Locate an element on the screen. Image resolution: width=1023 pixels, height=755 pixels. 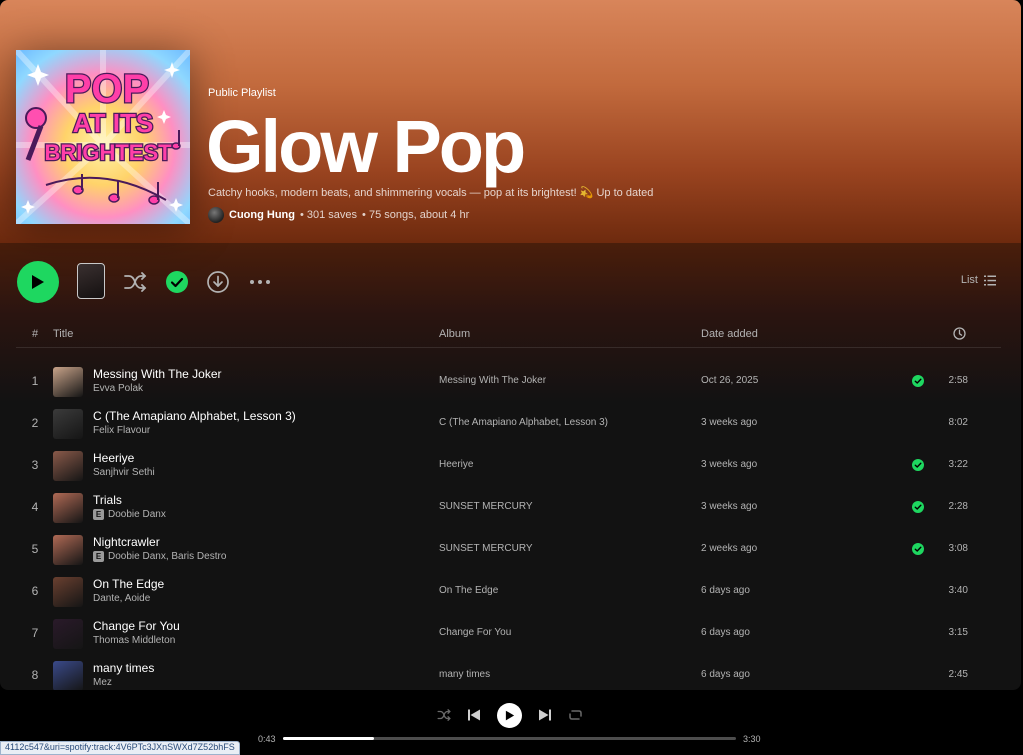
track-artist: Dante, Aoide is located at coordinates (121, 598).